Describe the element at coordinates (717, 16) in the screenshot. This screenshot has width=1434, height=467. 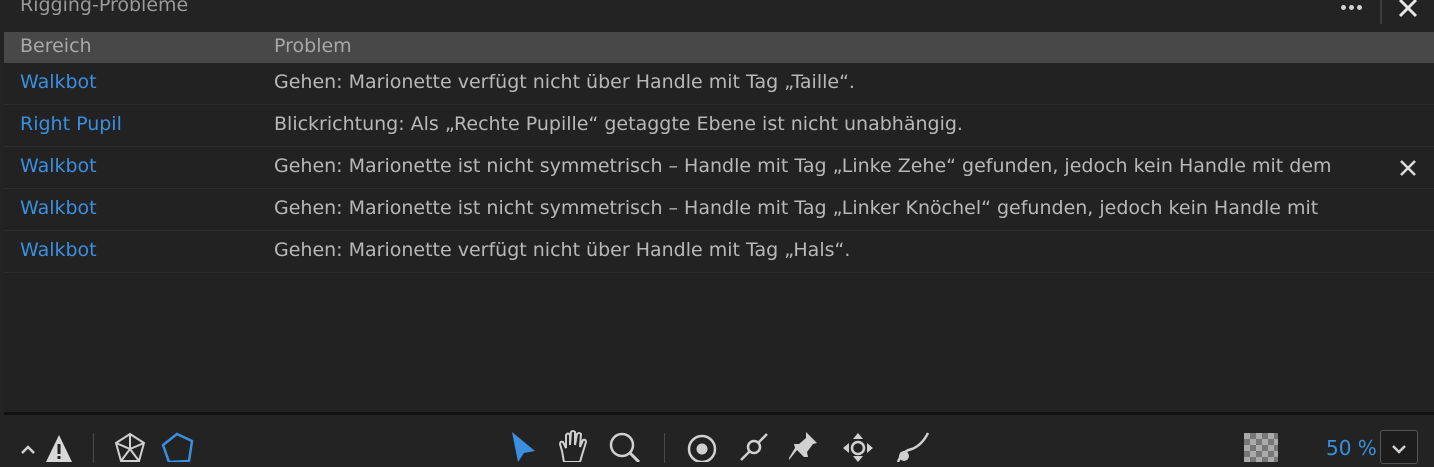
I see `panel-header: Rigging-Probleme` at that location.